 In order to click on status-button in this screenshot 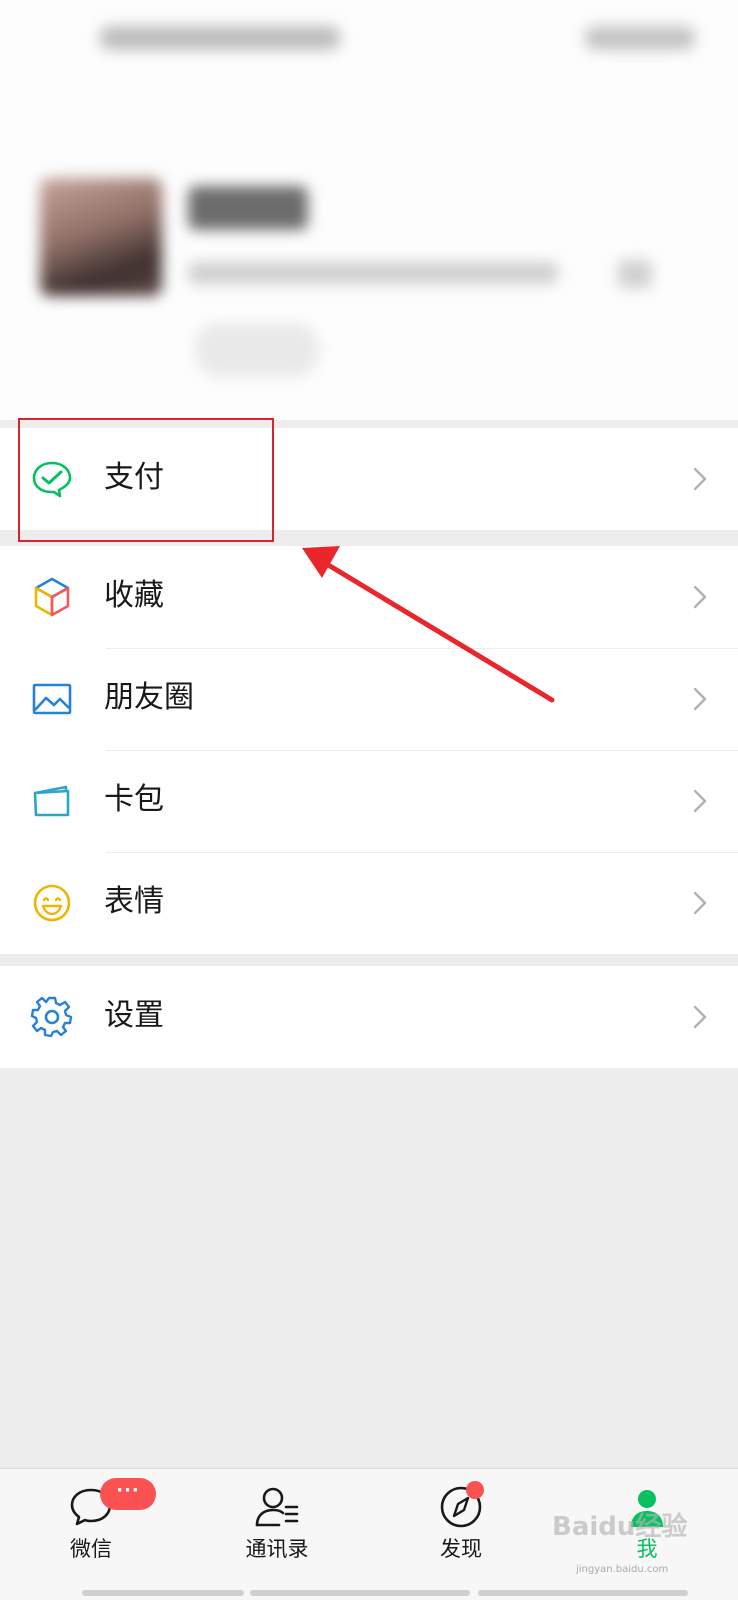, I will do `click(257, 350)`.